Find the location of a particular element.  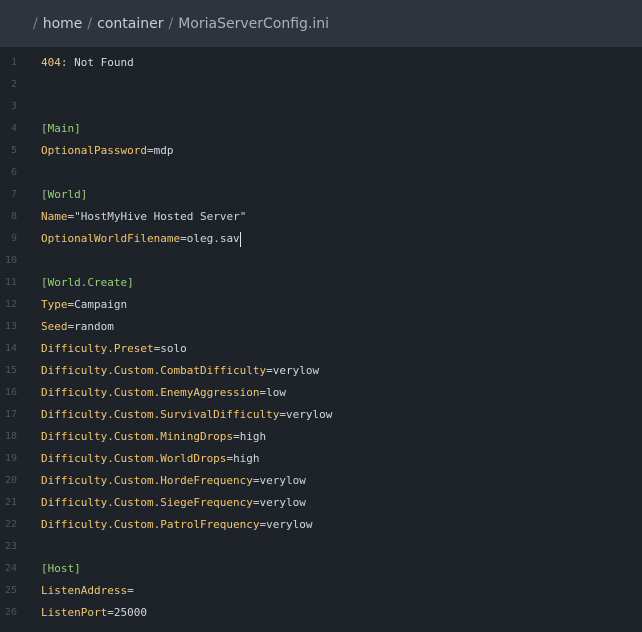

code-line: 25 ListenAddress= is located at coordinates (321, 591).